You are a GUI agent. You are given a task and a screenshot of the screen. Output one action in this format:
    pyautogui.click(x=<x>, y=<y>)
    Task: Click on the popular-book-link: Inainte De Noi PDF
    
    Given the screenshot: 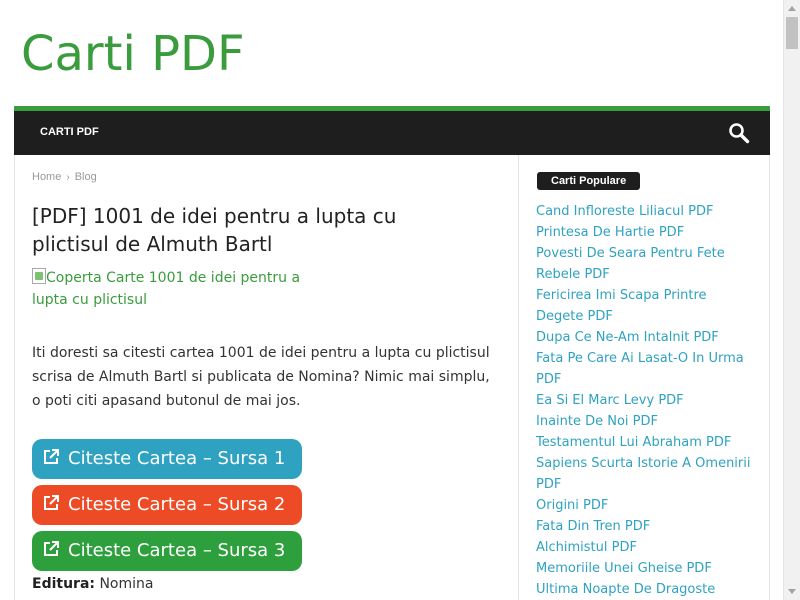 What is the action you would take?
    pyautogui.click(x=646, y=421)
    